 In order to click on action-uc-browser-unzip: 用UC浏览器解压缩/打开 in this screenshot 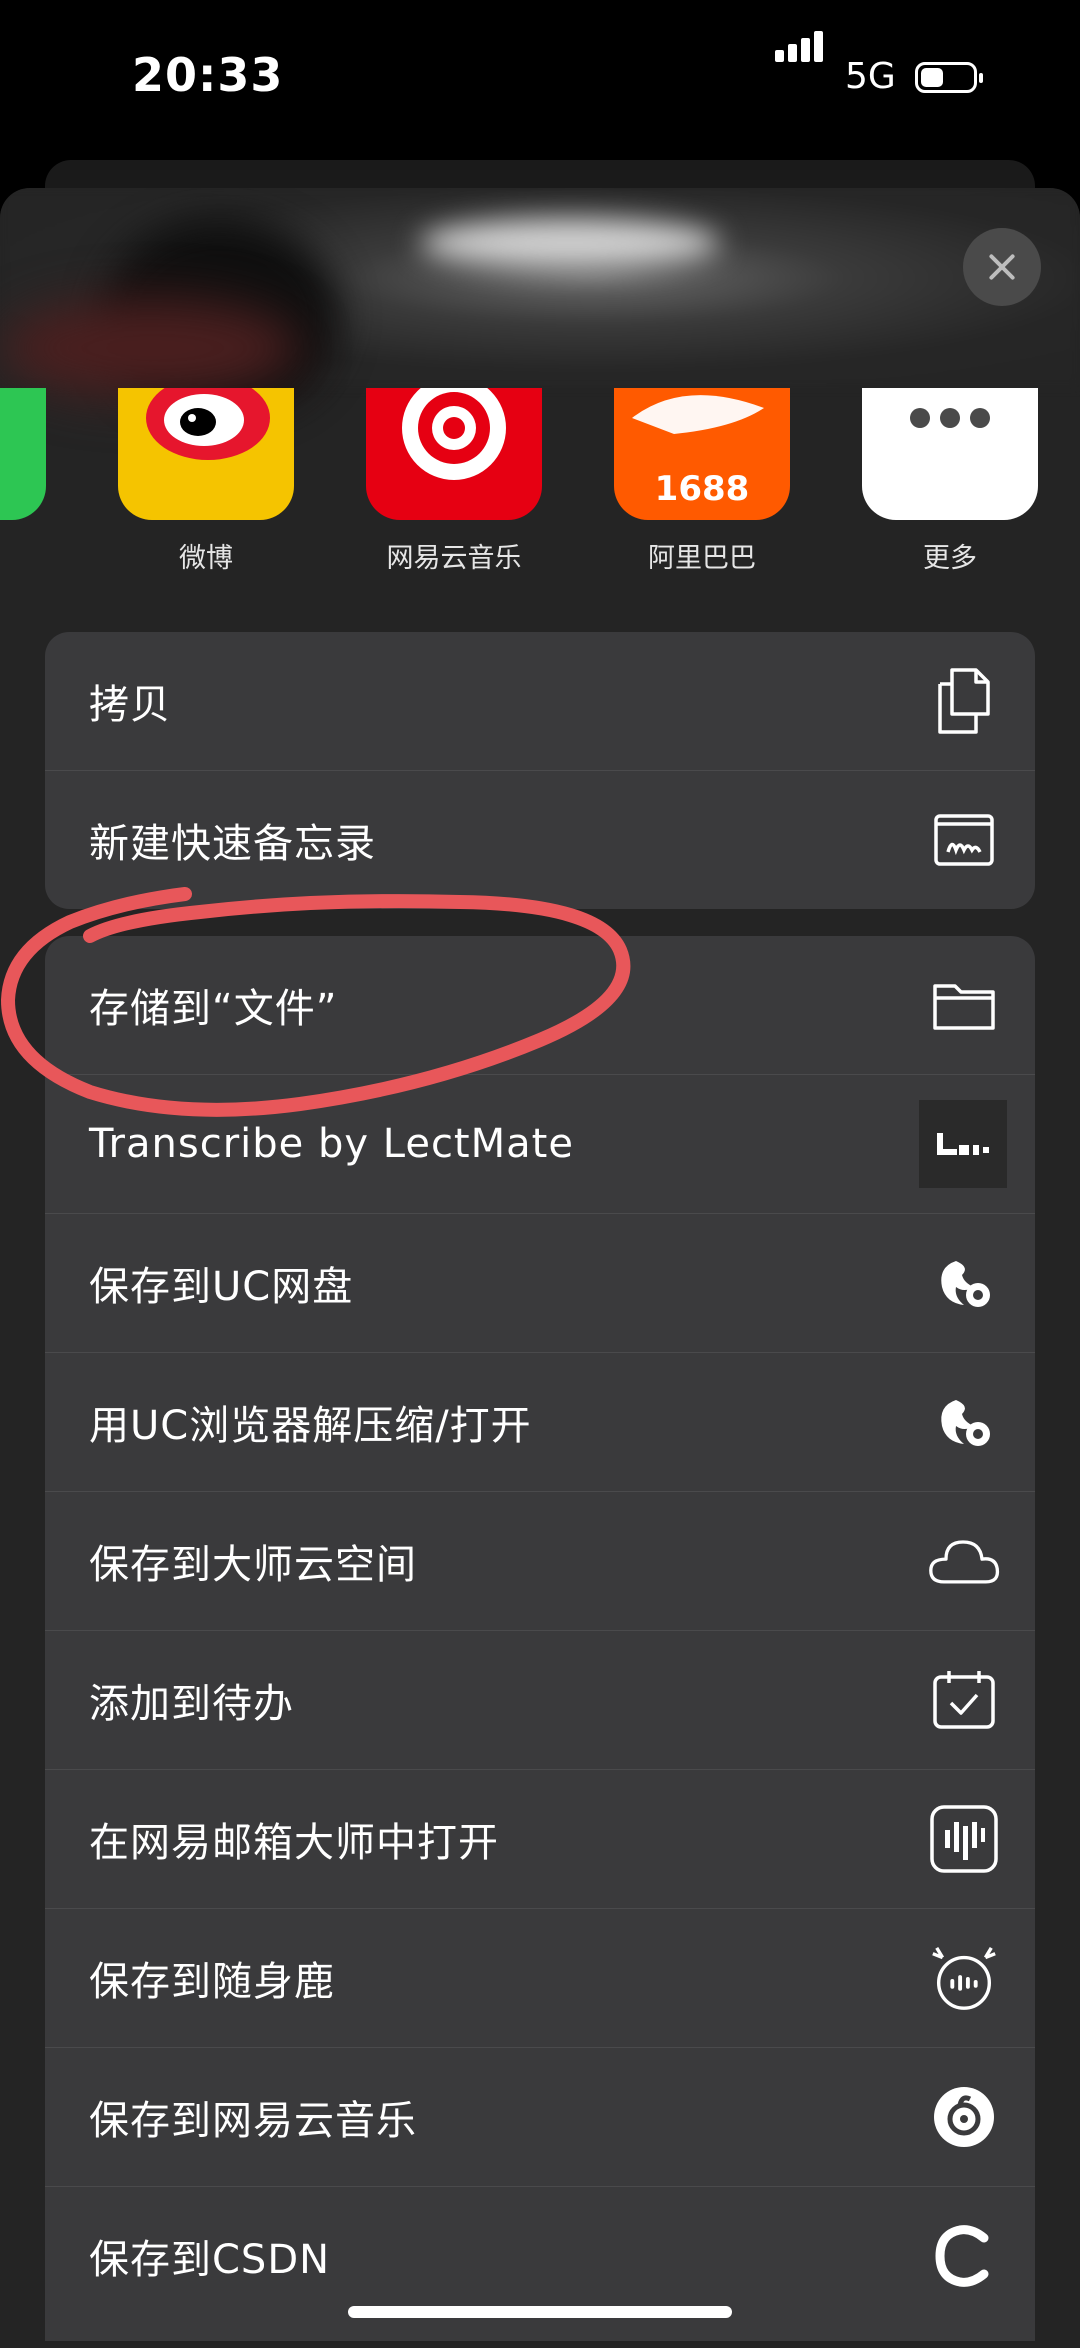, I will do `click(540, 1422)`.